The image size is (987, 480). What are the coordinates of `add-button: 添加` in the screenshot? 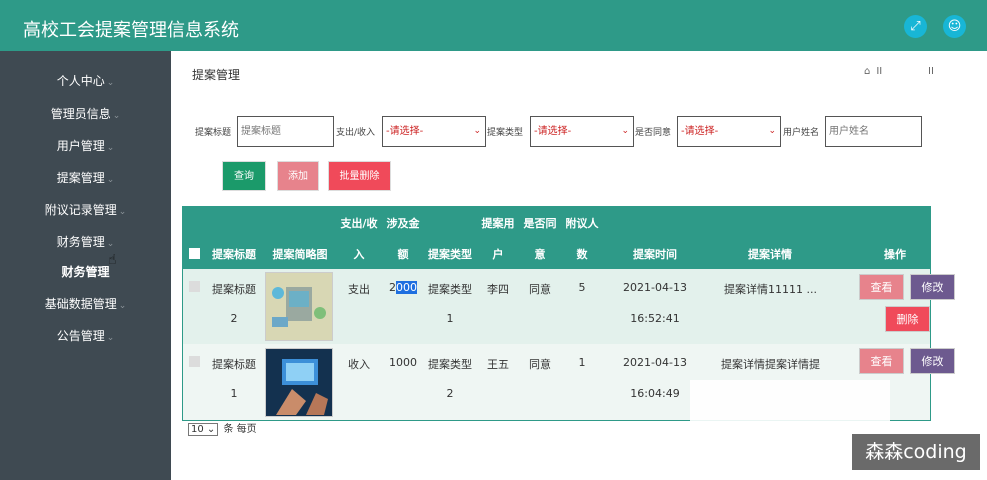 It's located at (298, 176).